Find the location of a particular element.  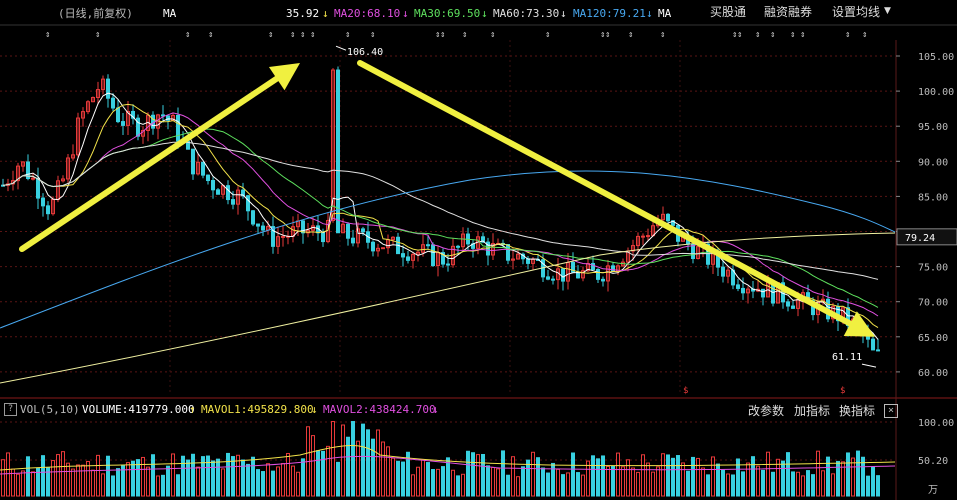

y-tick-label: 60.00 is located at coordinates (933, 373).